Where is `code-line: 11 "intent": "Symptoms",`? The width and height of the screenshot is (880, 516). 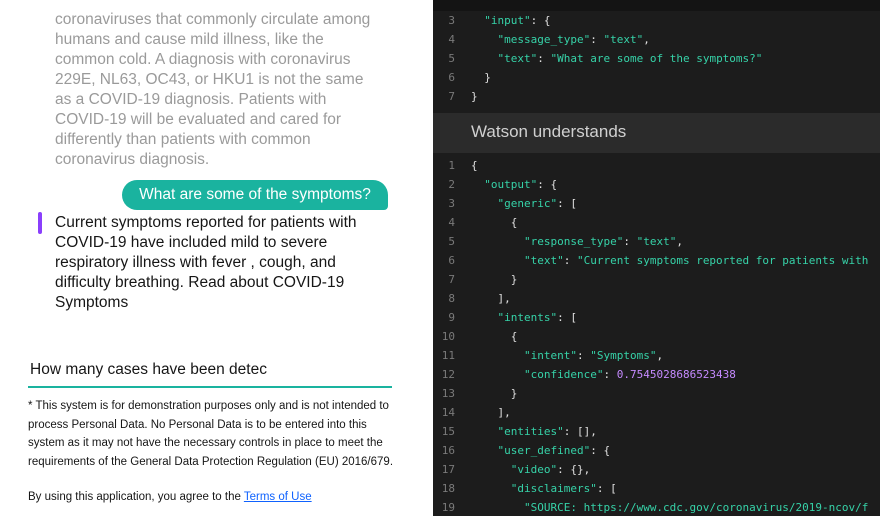 code-line: 11 "intent": "Symptoms", is located at coordinates (656, 355).